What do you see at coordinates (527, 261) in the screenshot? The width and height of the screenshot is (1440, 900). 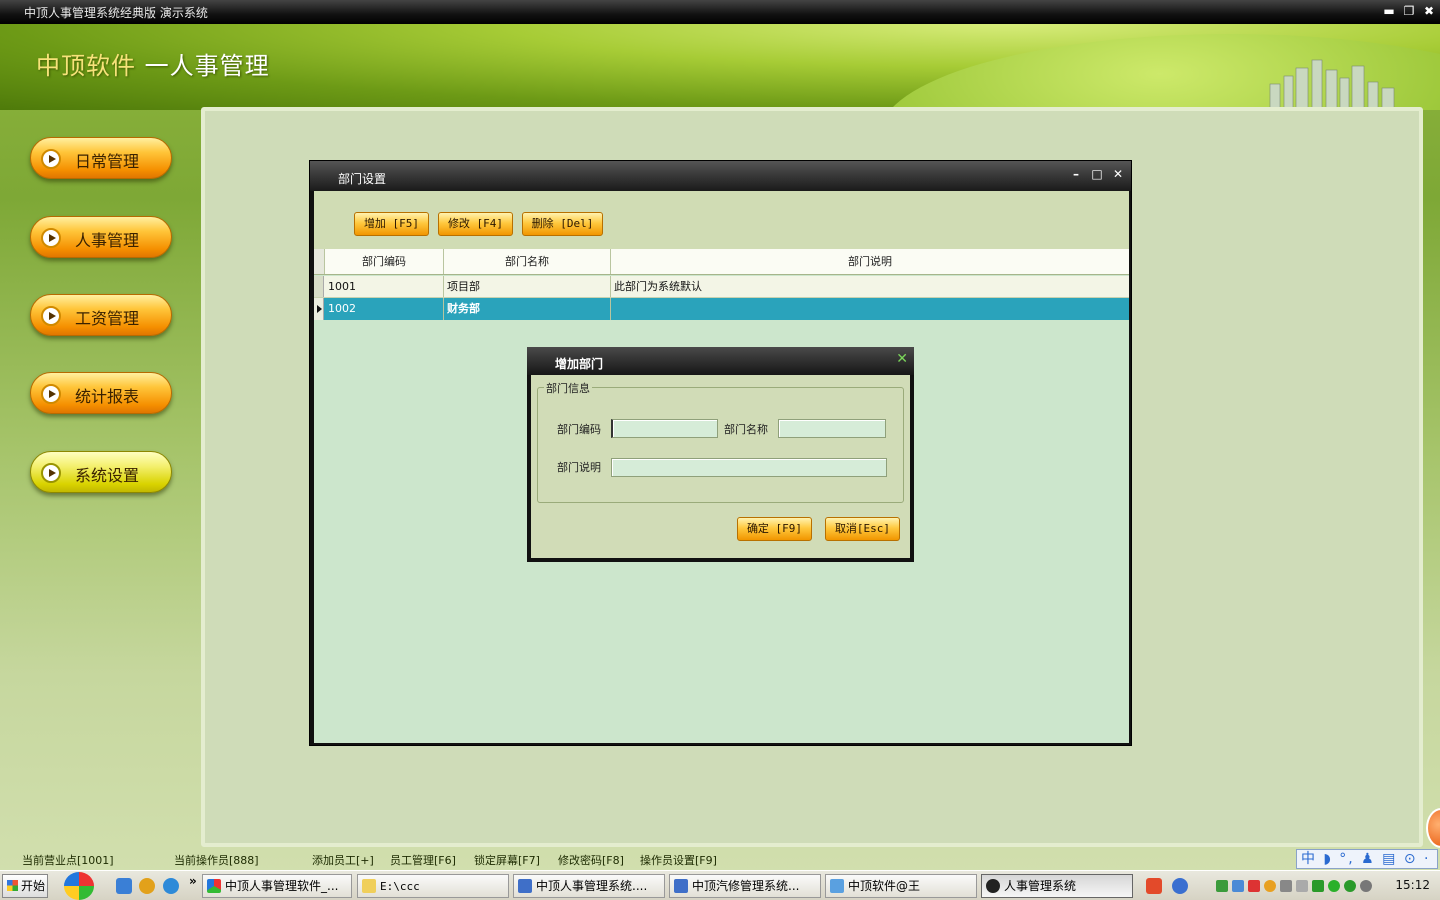 I see `column-header-name: 部门名称` at bounding box center [527, 261].